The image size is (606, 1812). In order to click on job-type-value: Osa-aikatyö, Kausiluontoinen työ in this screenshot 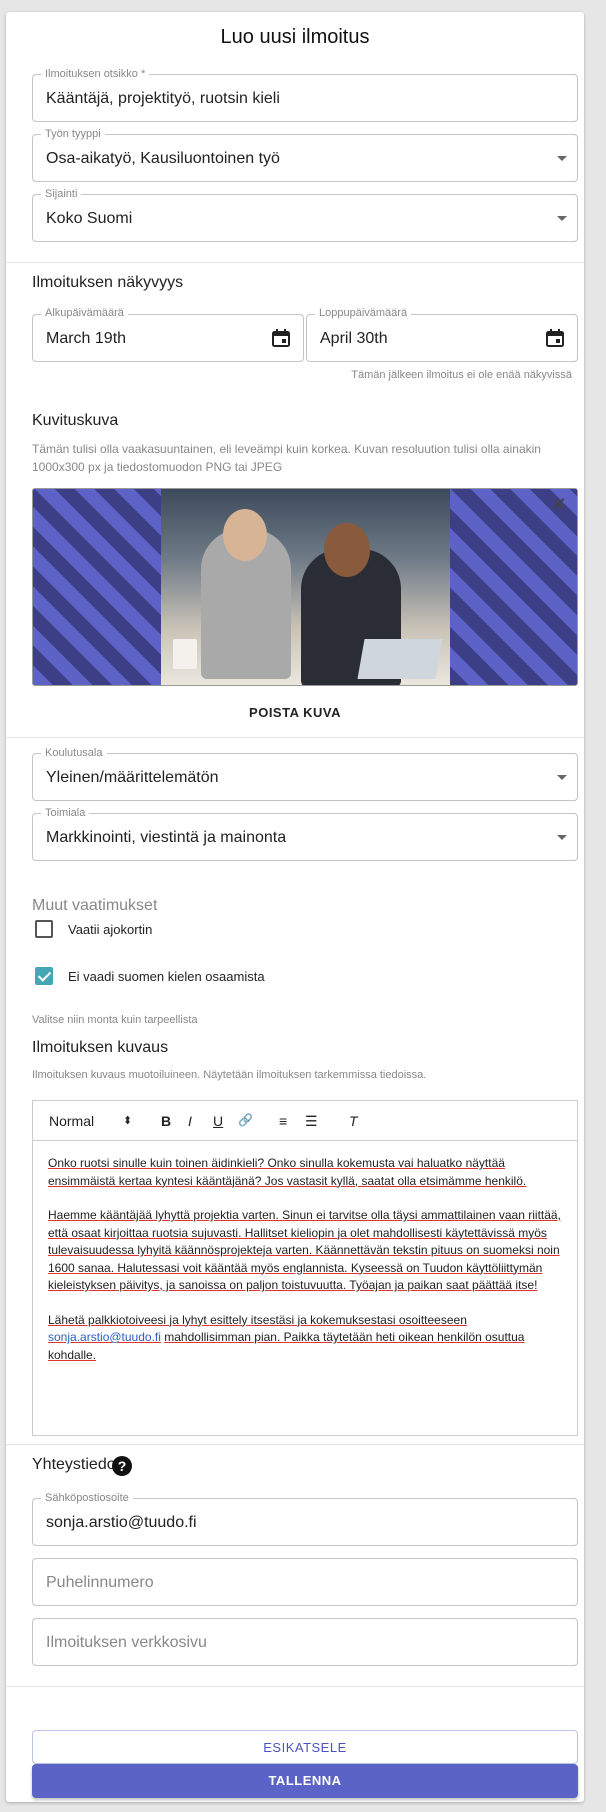, I will do `click(163, 158)`.